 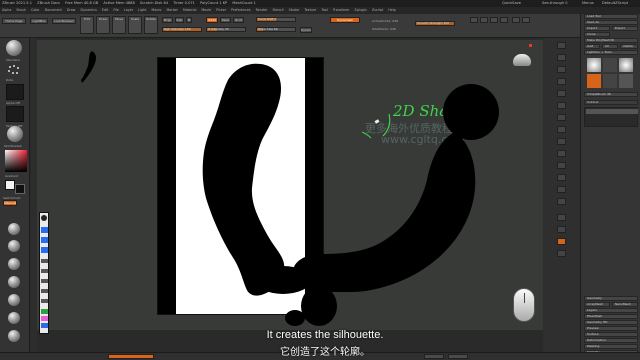 What do you see at coordinates (44, 230) in the screenshot?
I see `select-rect-icon` at bounding box center [44, 230].